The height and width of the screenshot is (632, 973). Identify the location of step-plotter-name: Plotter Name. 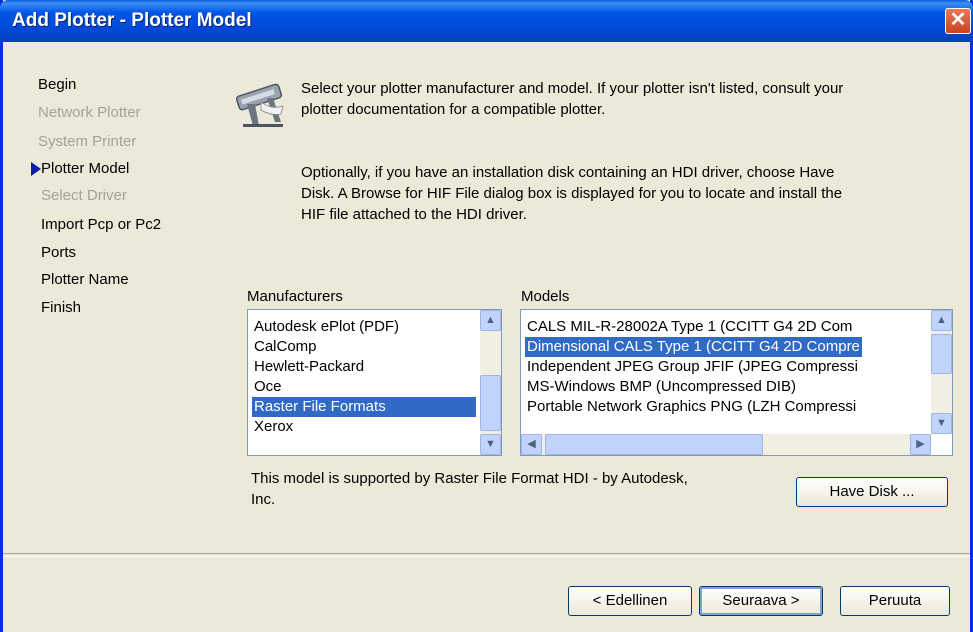
(85, 279).